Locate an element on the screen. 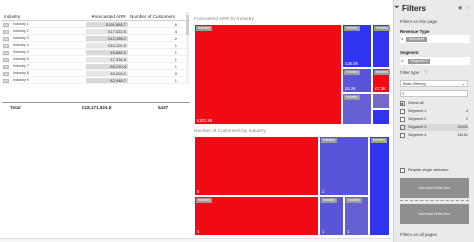 The width and height of the screenshot is (474, 242). row-customers: 0 is located at coordinates (175, 73).